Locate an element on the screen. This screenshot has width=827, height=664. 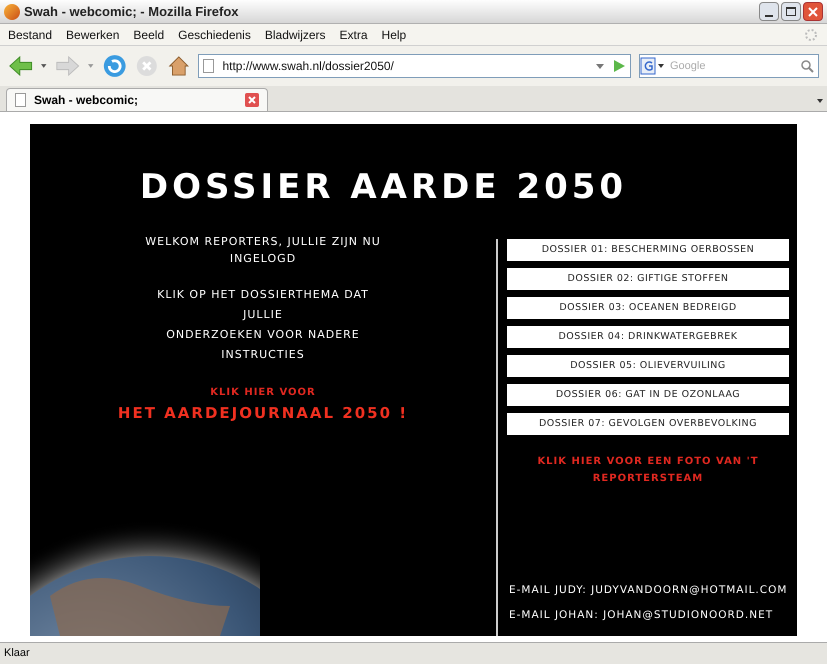
page-title: DOSSIER AARDE 2050 is located at coordinates (383, 187).